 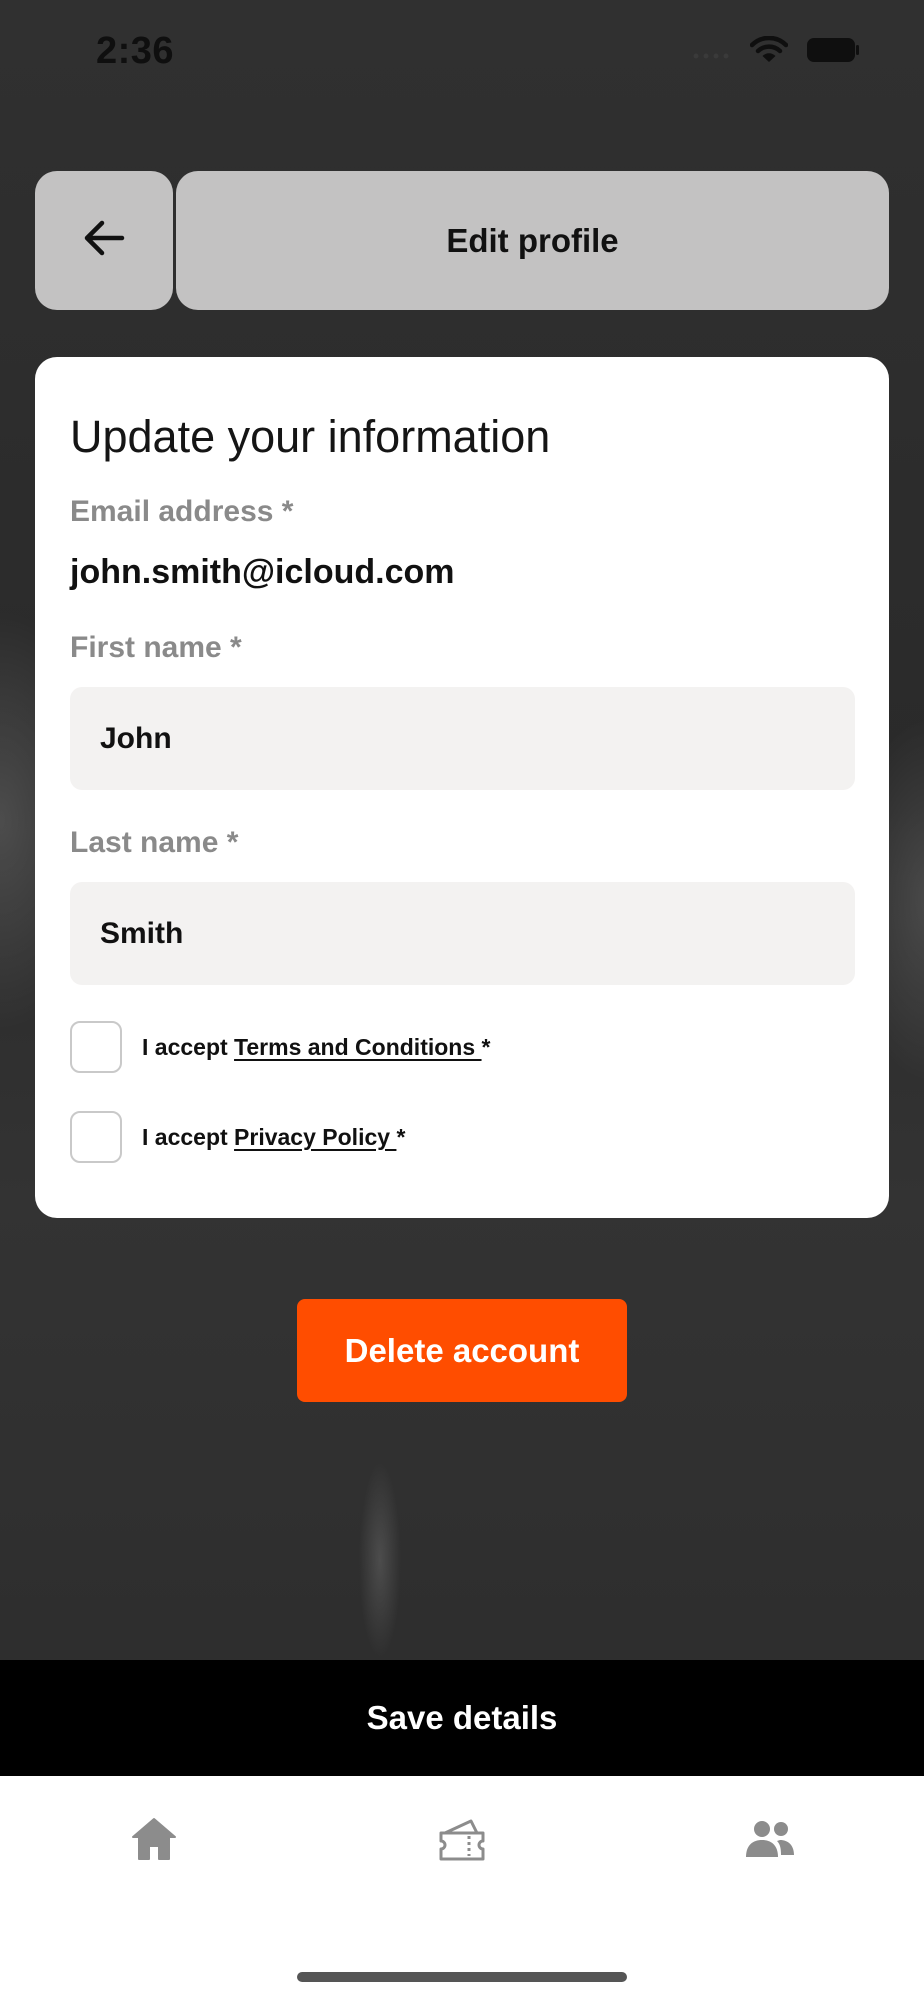 I want to click on form-heading: Update your information, so click(x=310, y=436).